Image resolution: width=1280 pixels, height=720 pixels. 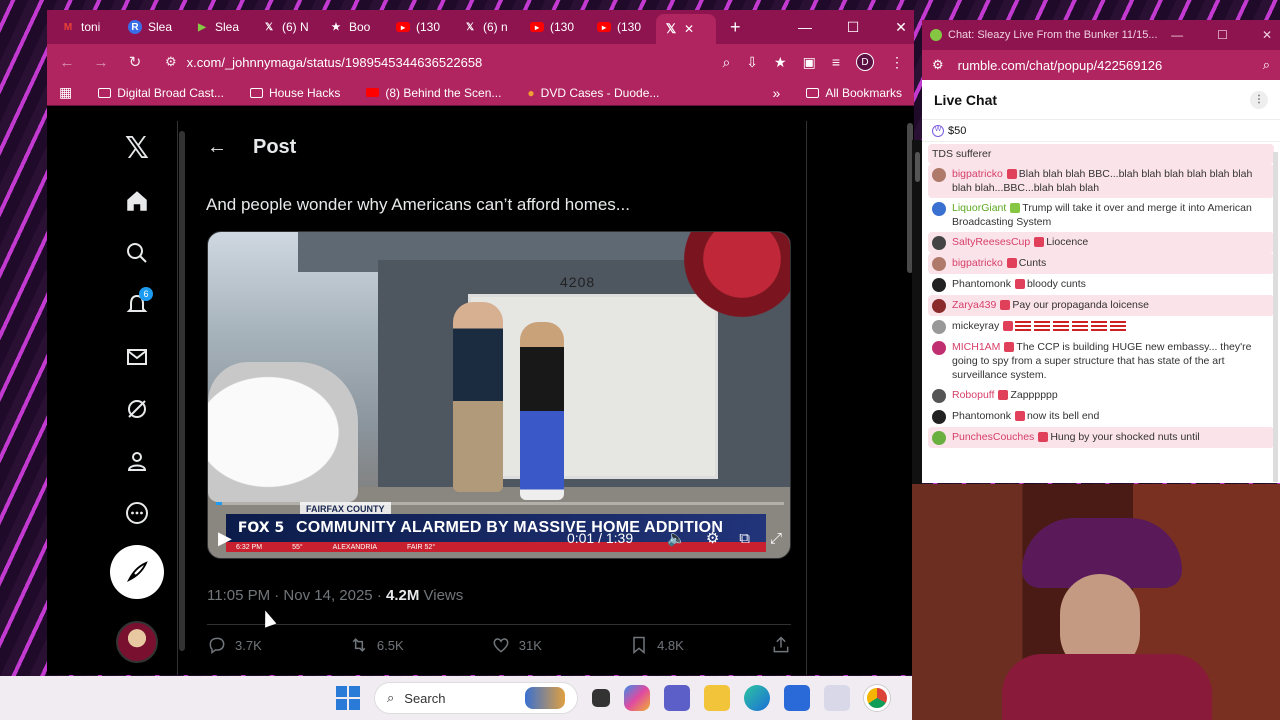 What do you see at coordinates (86, 27) in the screenshot?
I see `browser-tab: Mtoni` at bounding box center [86, 27].